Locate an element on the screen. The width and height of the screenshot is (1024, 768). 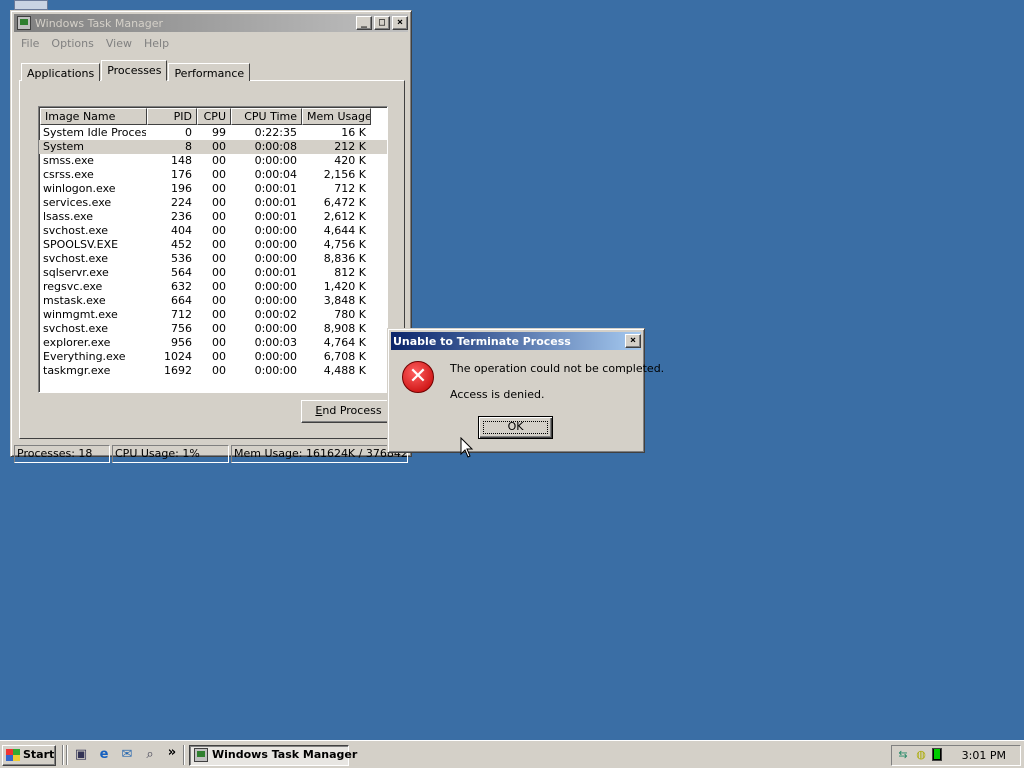
table-row: services.exe 224 00 0:00:01 6,472 K is located at coordinates (213, 203).